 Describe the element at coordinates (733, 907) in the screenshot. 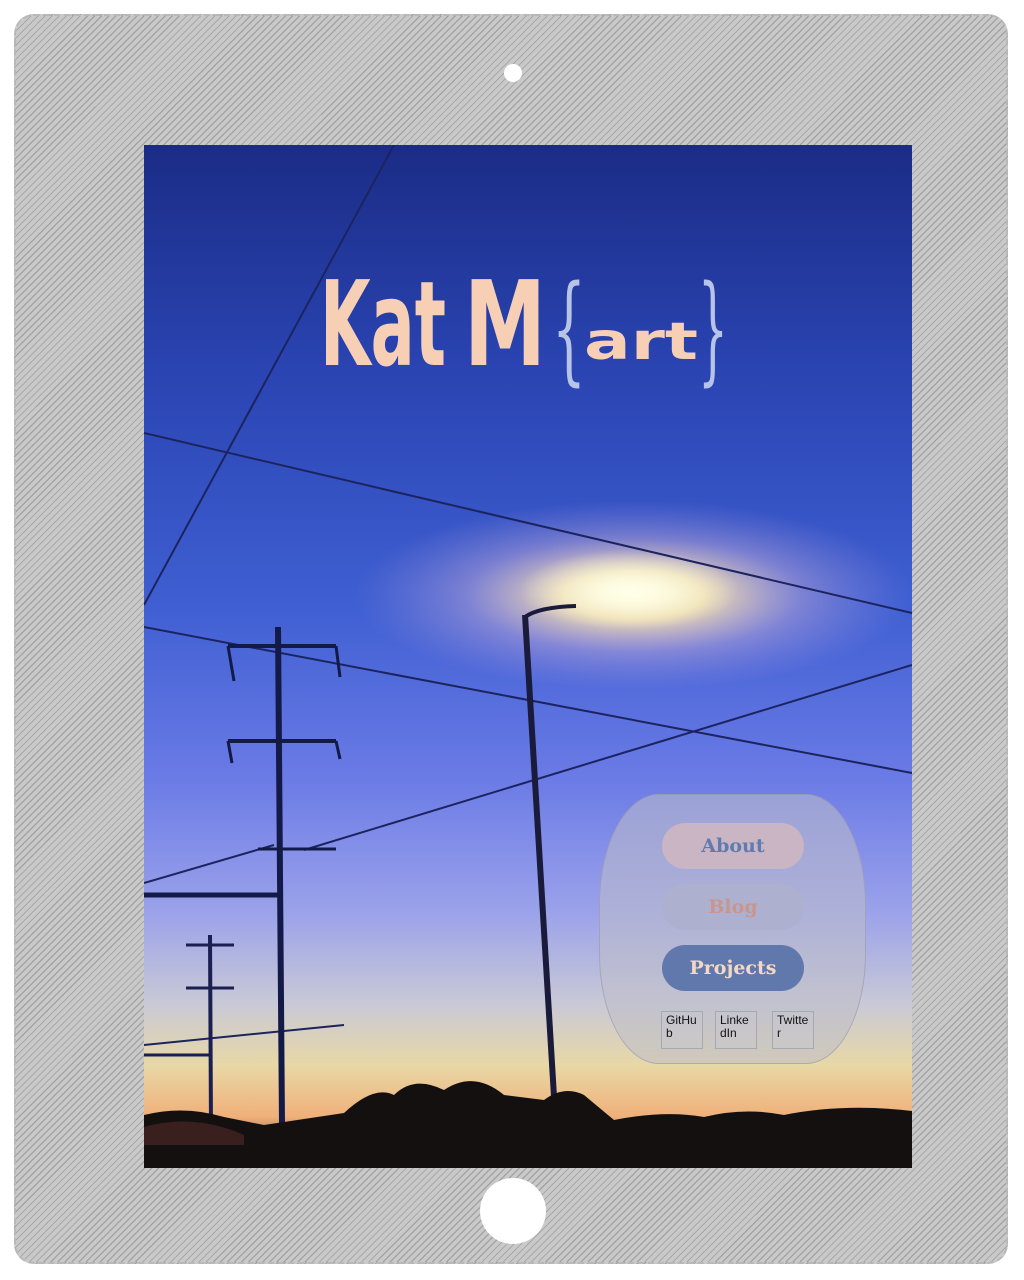

I see `blog-button: Blog` at that location.